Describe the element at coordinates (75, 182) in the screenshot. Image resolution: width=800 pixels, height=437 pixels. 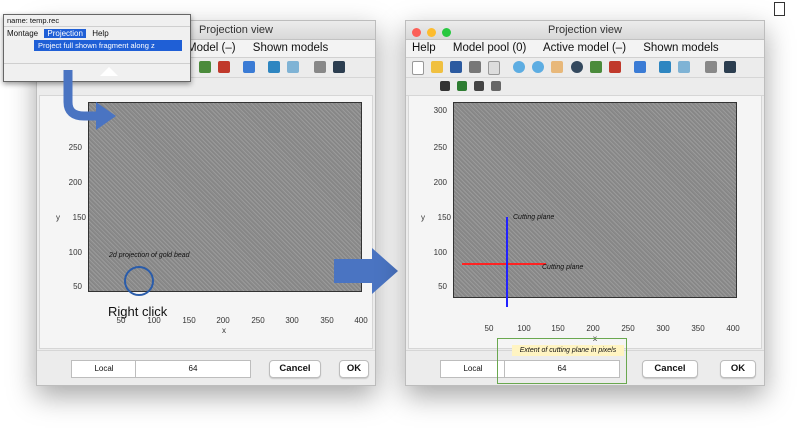
I see `left-y-tick: 200` at that location.